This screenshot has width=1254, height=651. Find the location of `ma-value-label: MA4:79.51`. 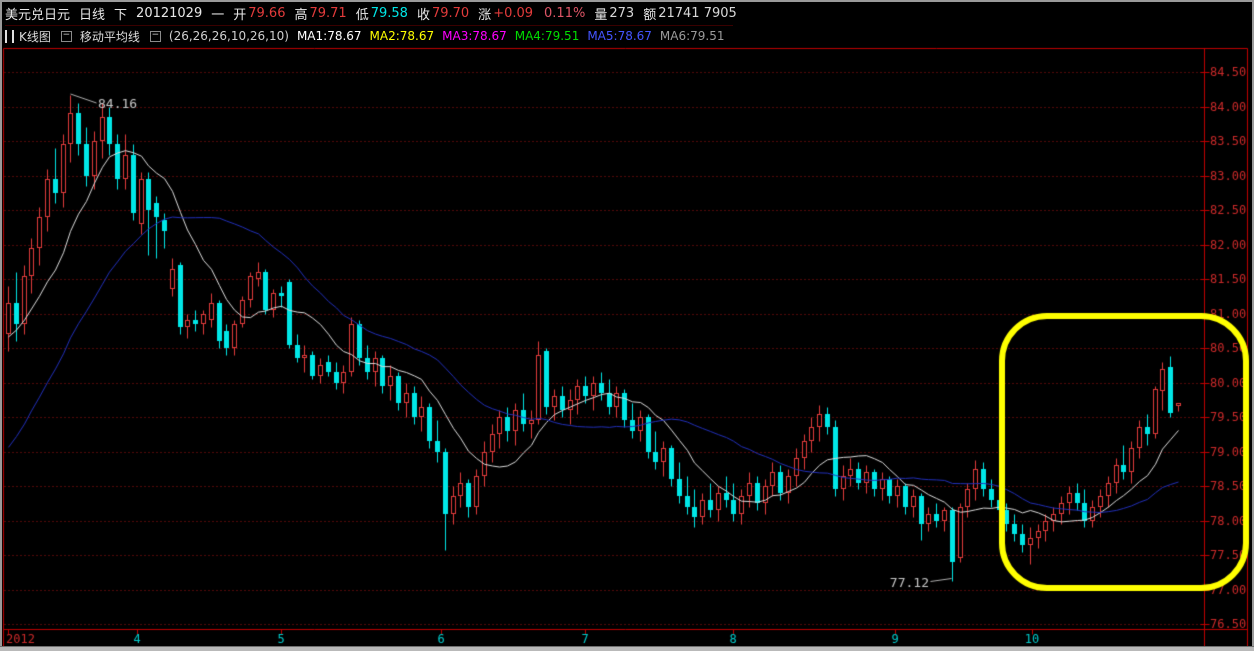

ma-value-label: MA4:79.51 is located at coordinates (547, 36).